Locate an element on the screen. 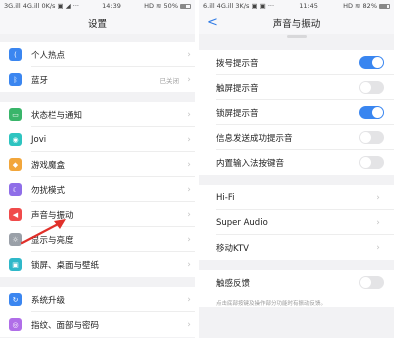 The image size is (394, 338). settings-item-label: 勿扰模式 is located at coordinates (48, 190).